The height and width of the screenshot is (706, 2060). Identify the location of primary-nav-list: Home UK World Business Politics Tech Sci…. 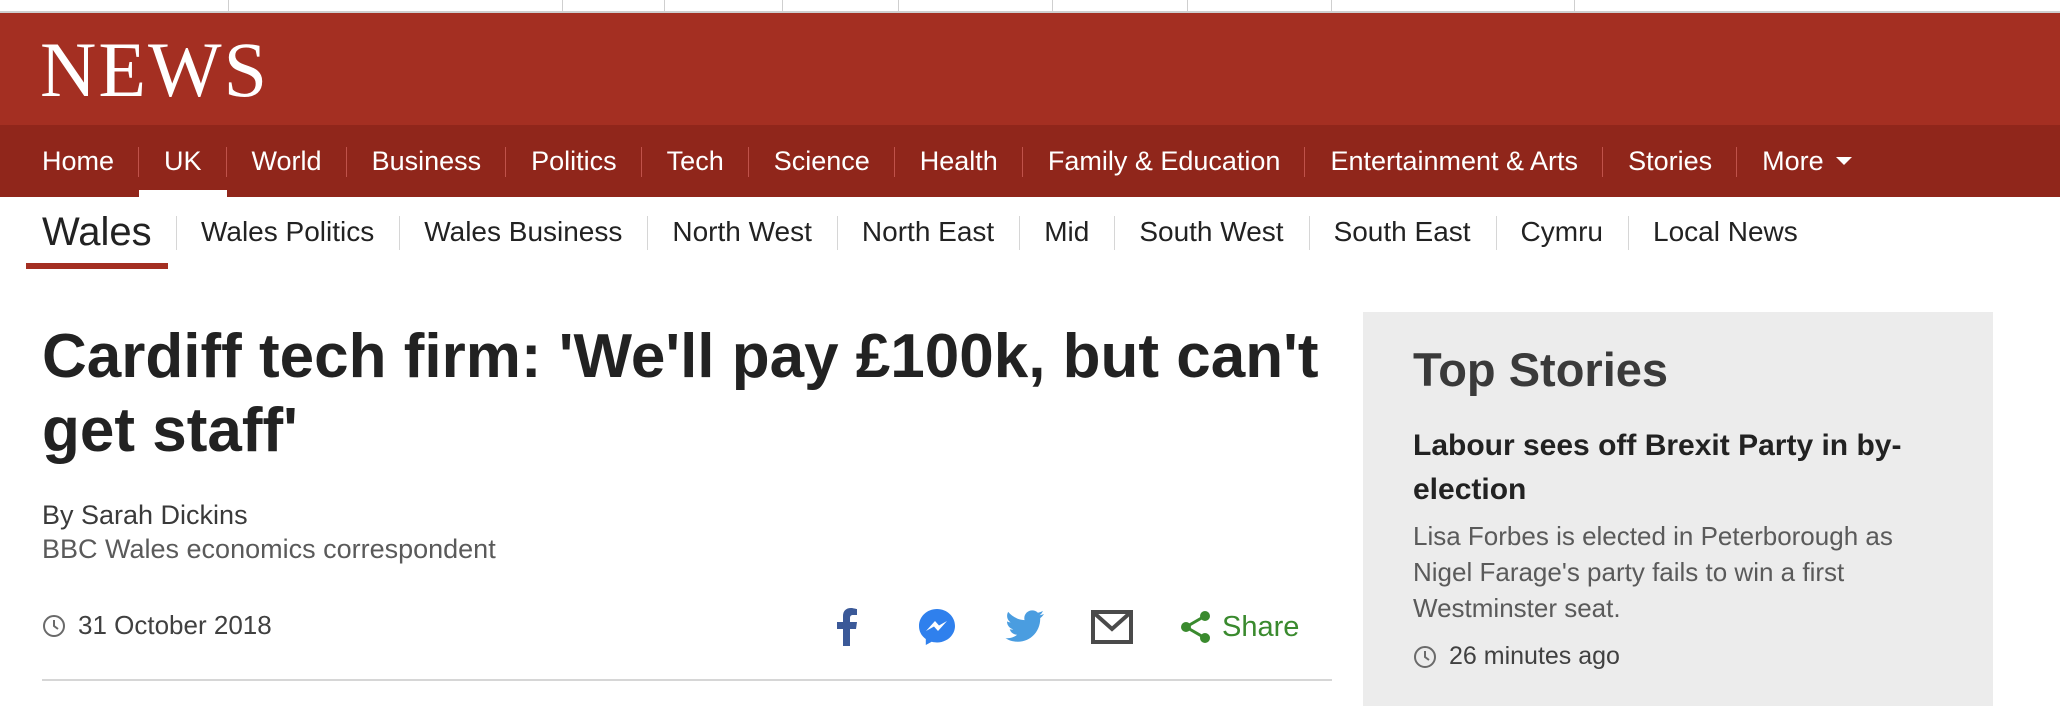
(938, 161).